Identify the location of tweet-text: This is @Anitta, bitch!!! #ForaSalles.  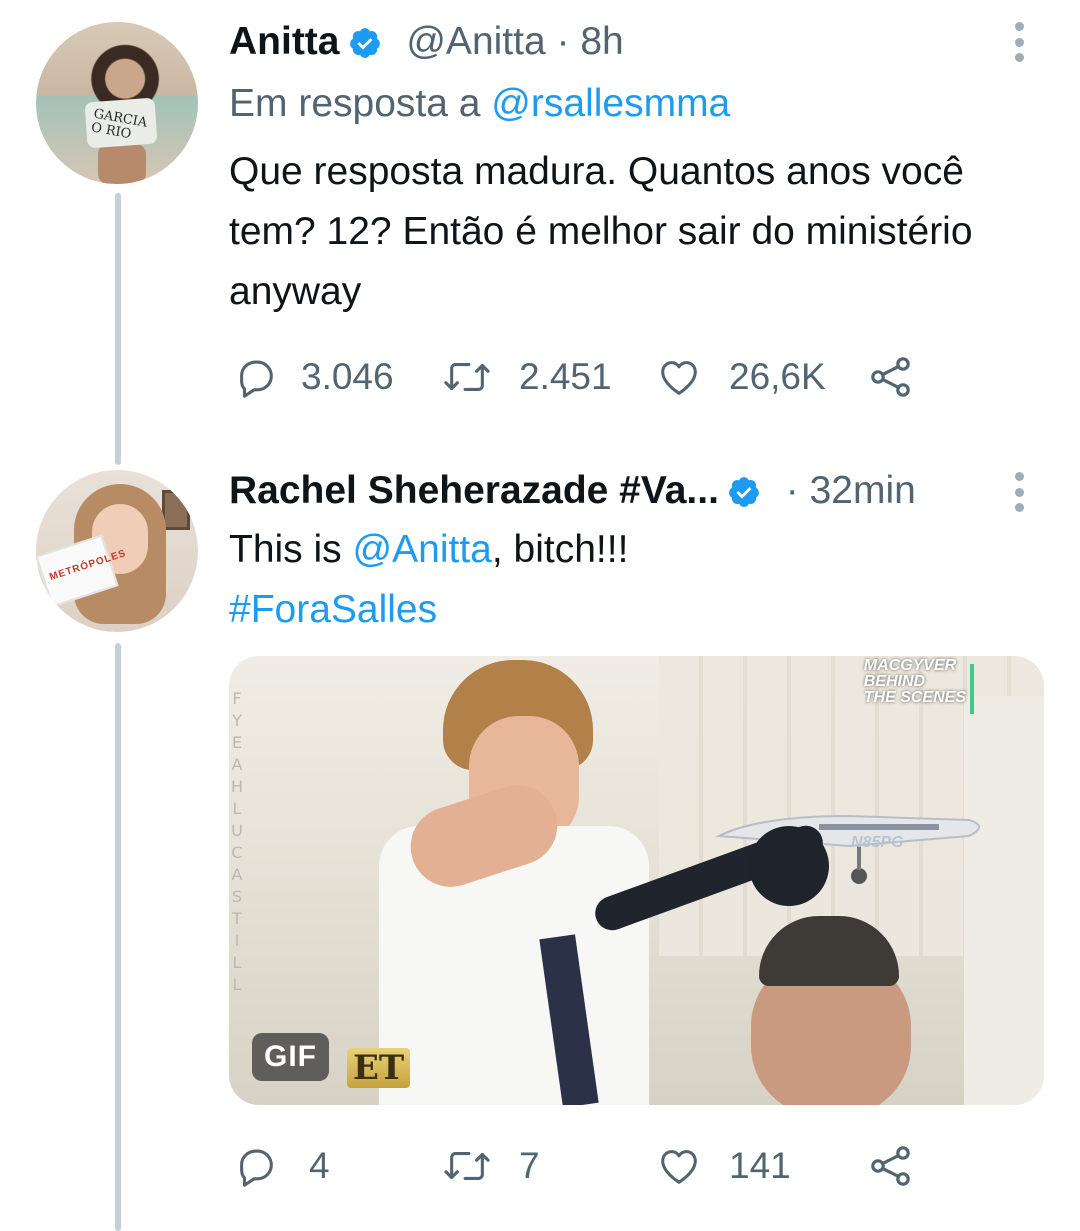
(619, 580).